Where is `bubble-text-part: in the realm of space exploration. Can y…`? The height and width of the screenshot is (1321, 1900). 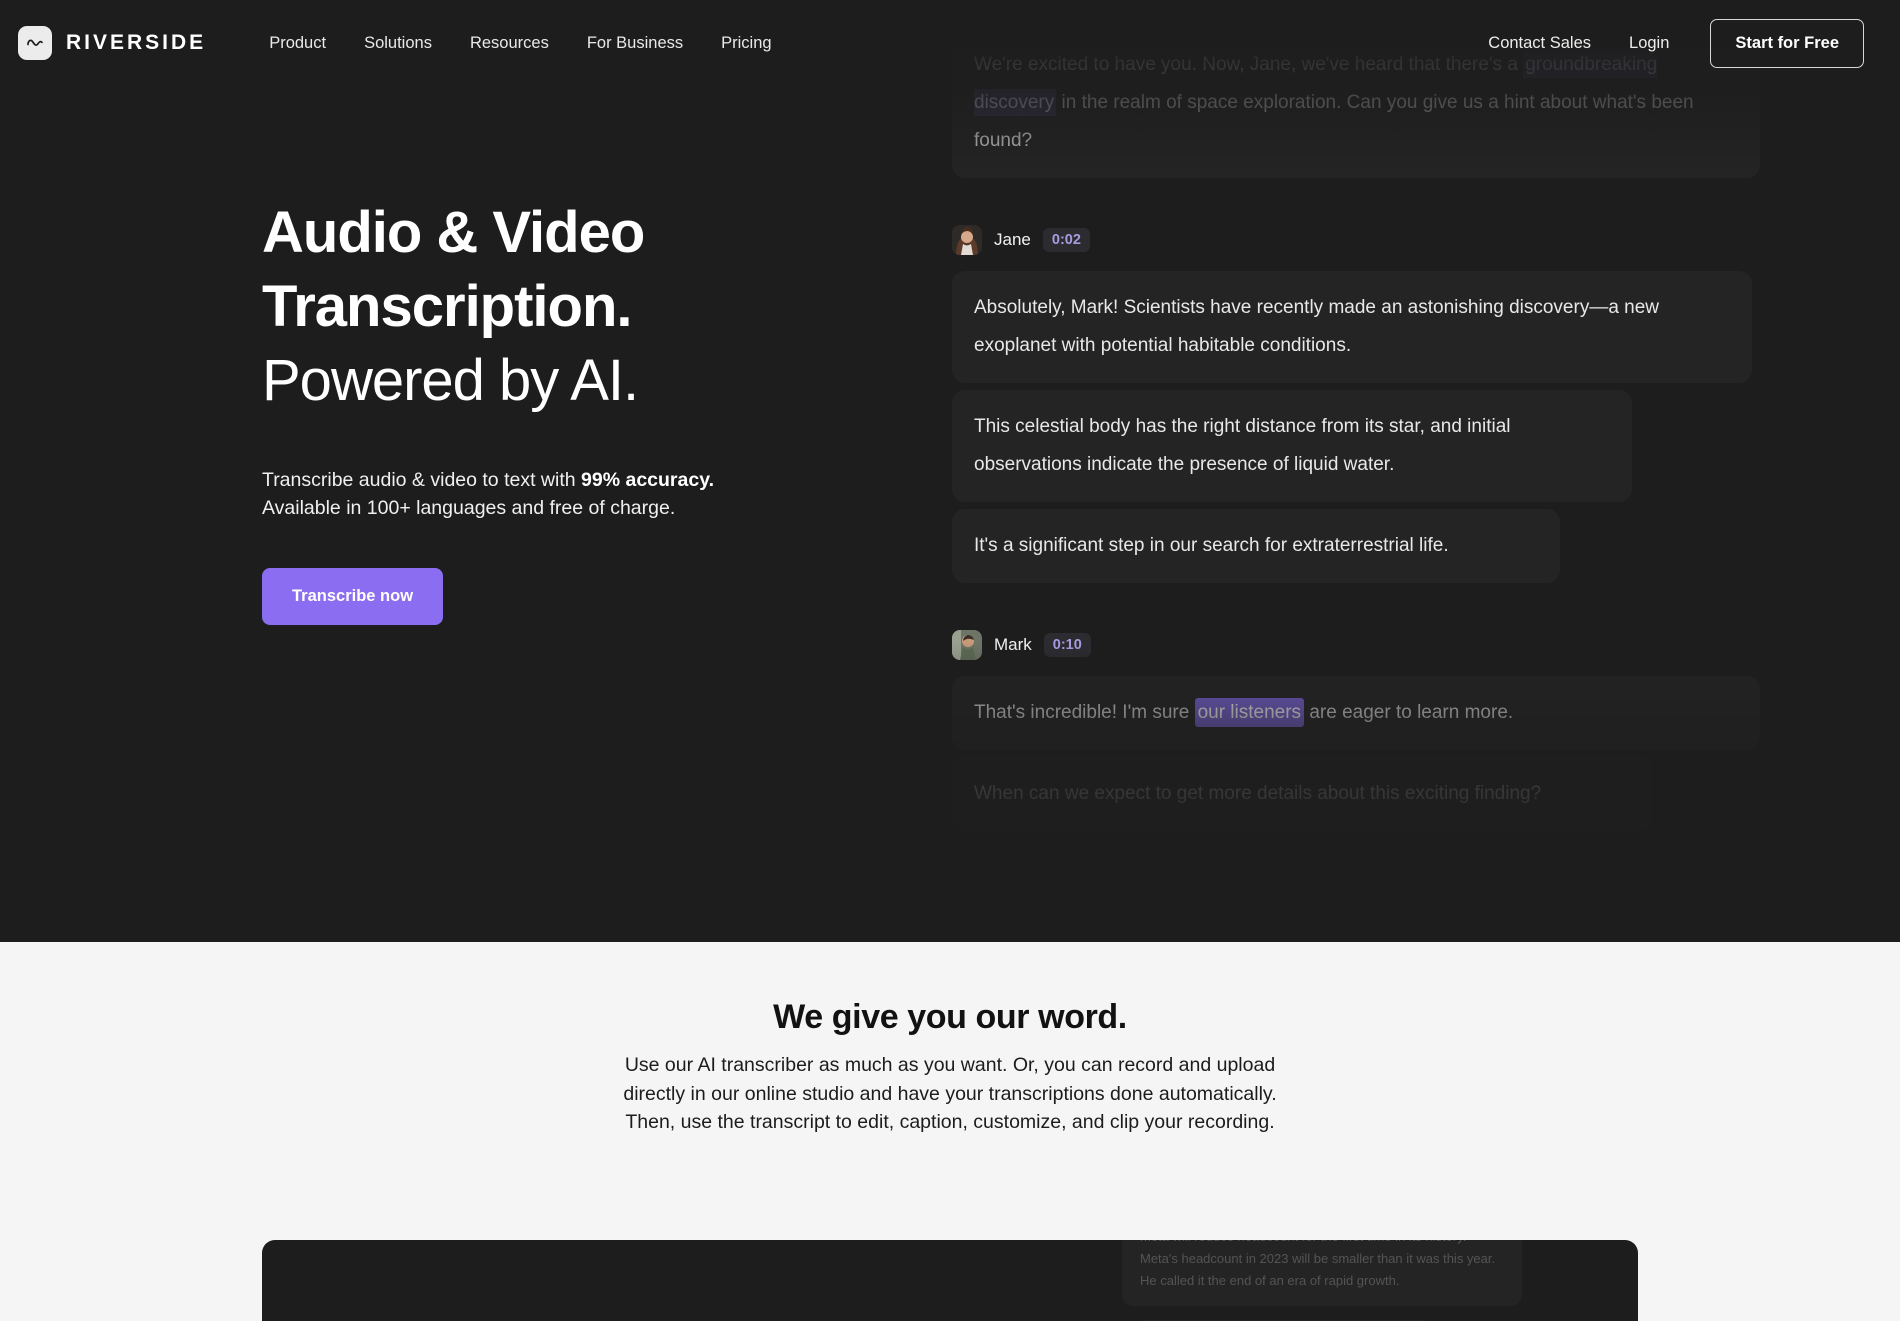 bubble-text-part: in the realm of space exploration. Can y… is located at coordinates (1334, 121).